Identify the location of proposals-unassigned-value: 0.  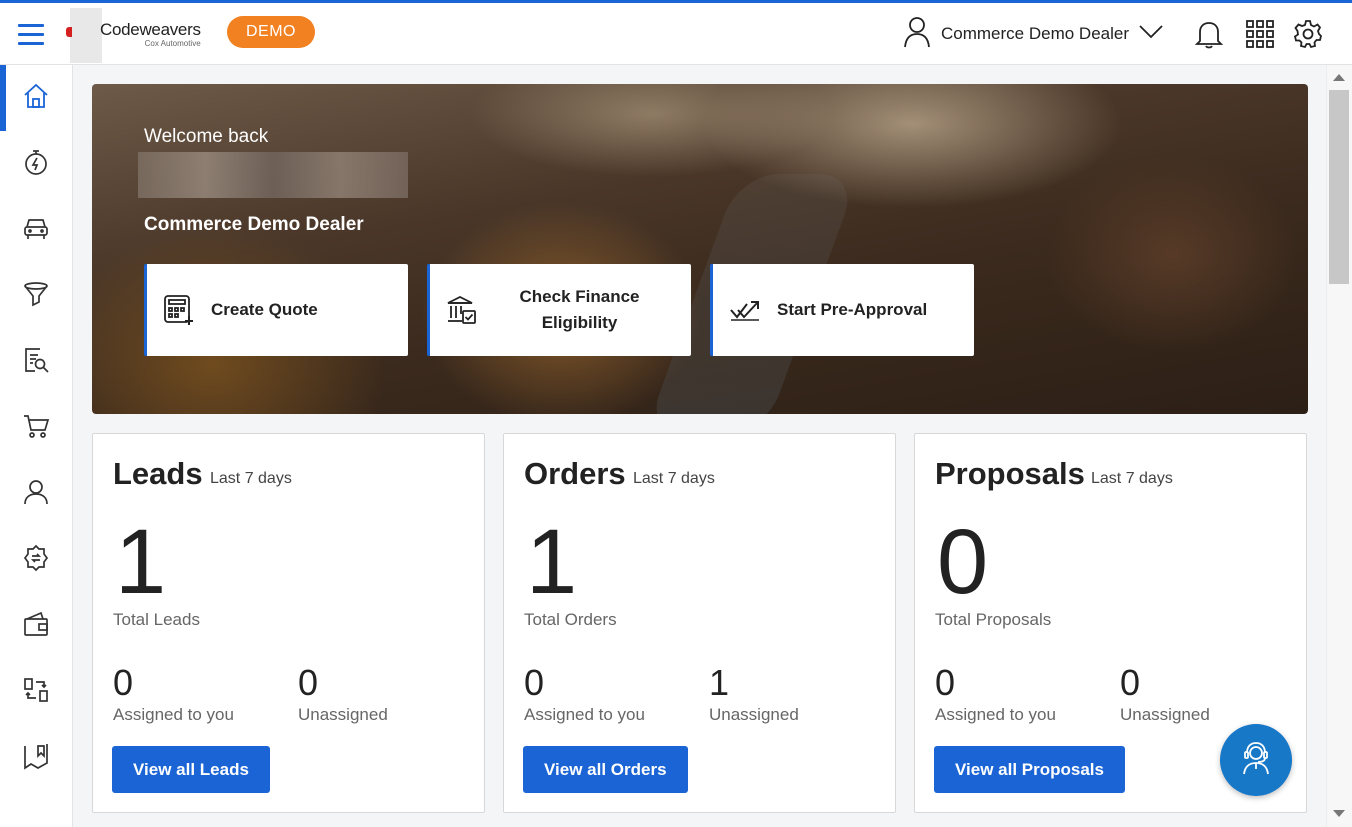
(1130, 682).